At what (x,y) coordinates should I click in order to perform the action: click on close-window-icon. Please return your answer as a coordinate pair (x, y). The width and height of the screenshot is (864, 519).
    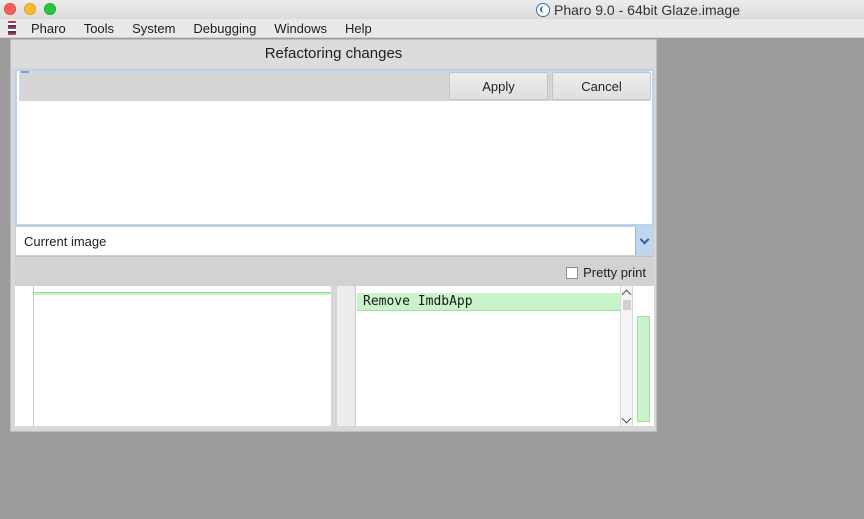
    Looking at the image, I should click on (10, 9).